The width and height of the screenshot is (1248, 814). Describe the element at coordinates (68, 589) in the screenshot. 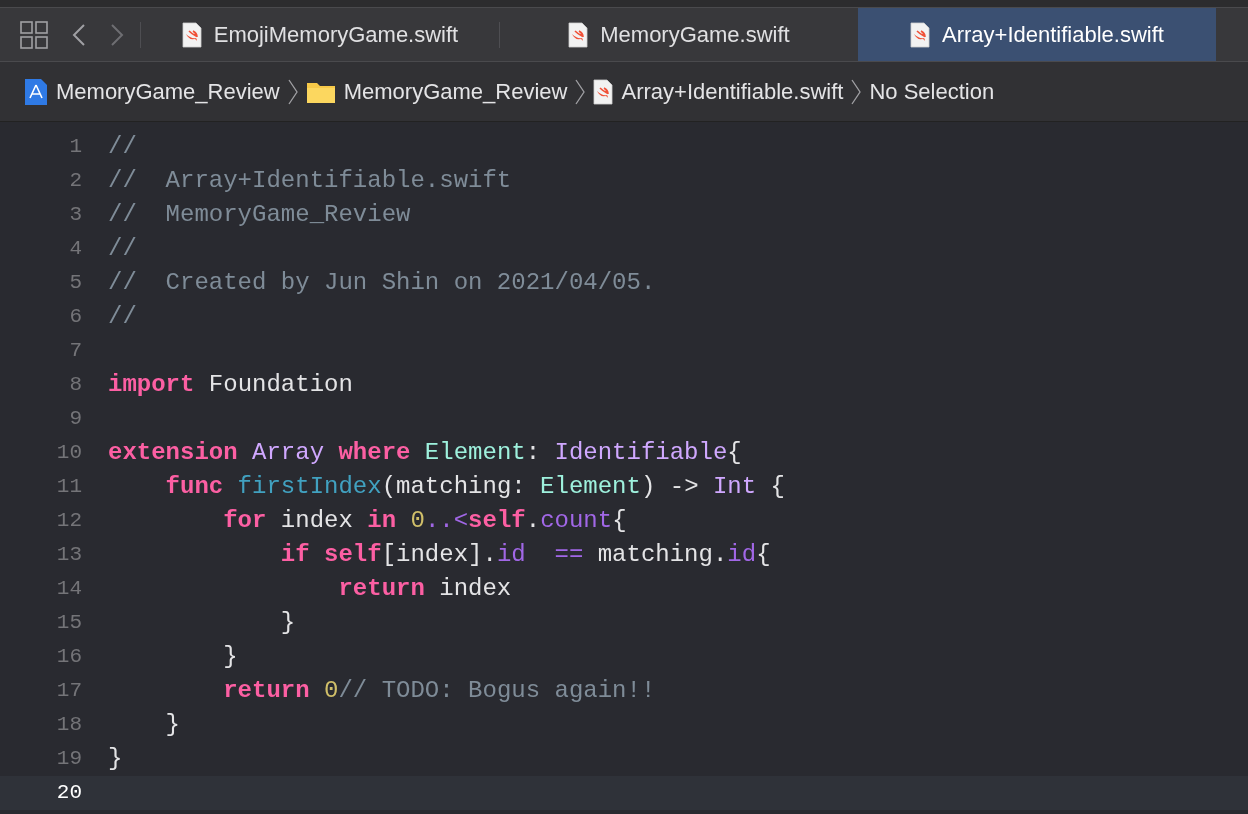

I see `line-number: 14` at that location.